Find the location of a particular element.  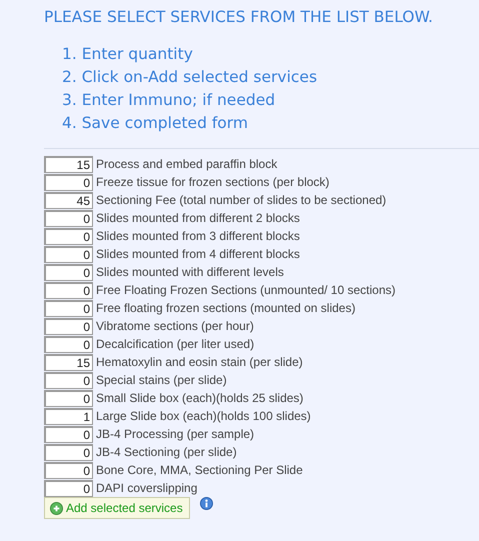

instruction-step: 1. Enter quantity is located at coordinates (261, 54).